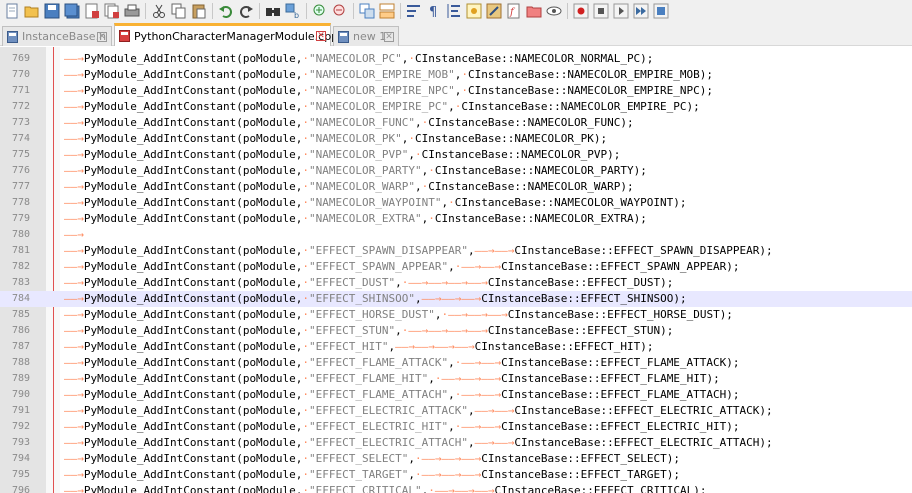  What do you see at coordinates (179, 11) in the screenshot?
I see `copy-icon` at bounding box center [179, 11].